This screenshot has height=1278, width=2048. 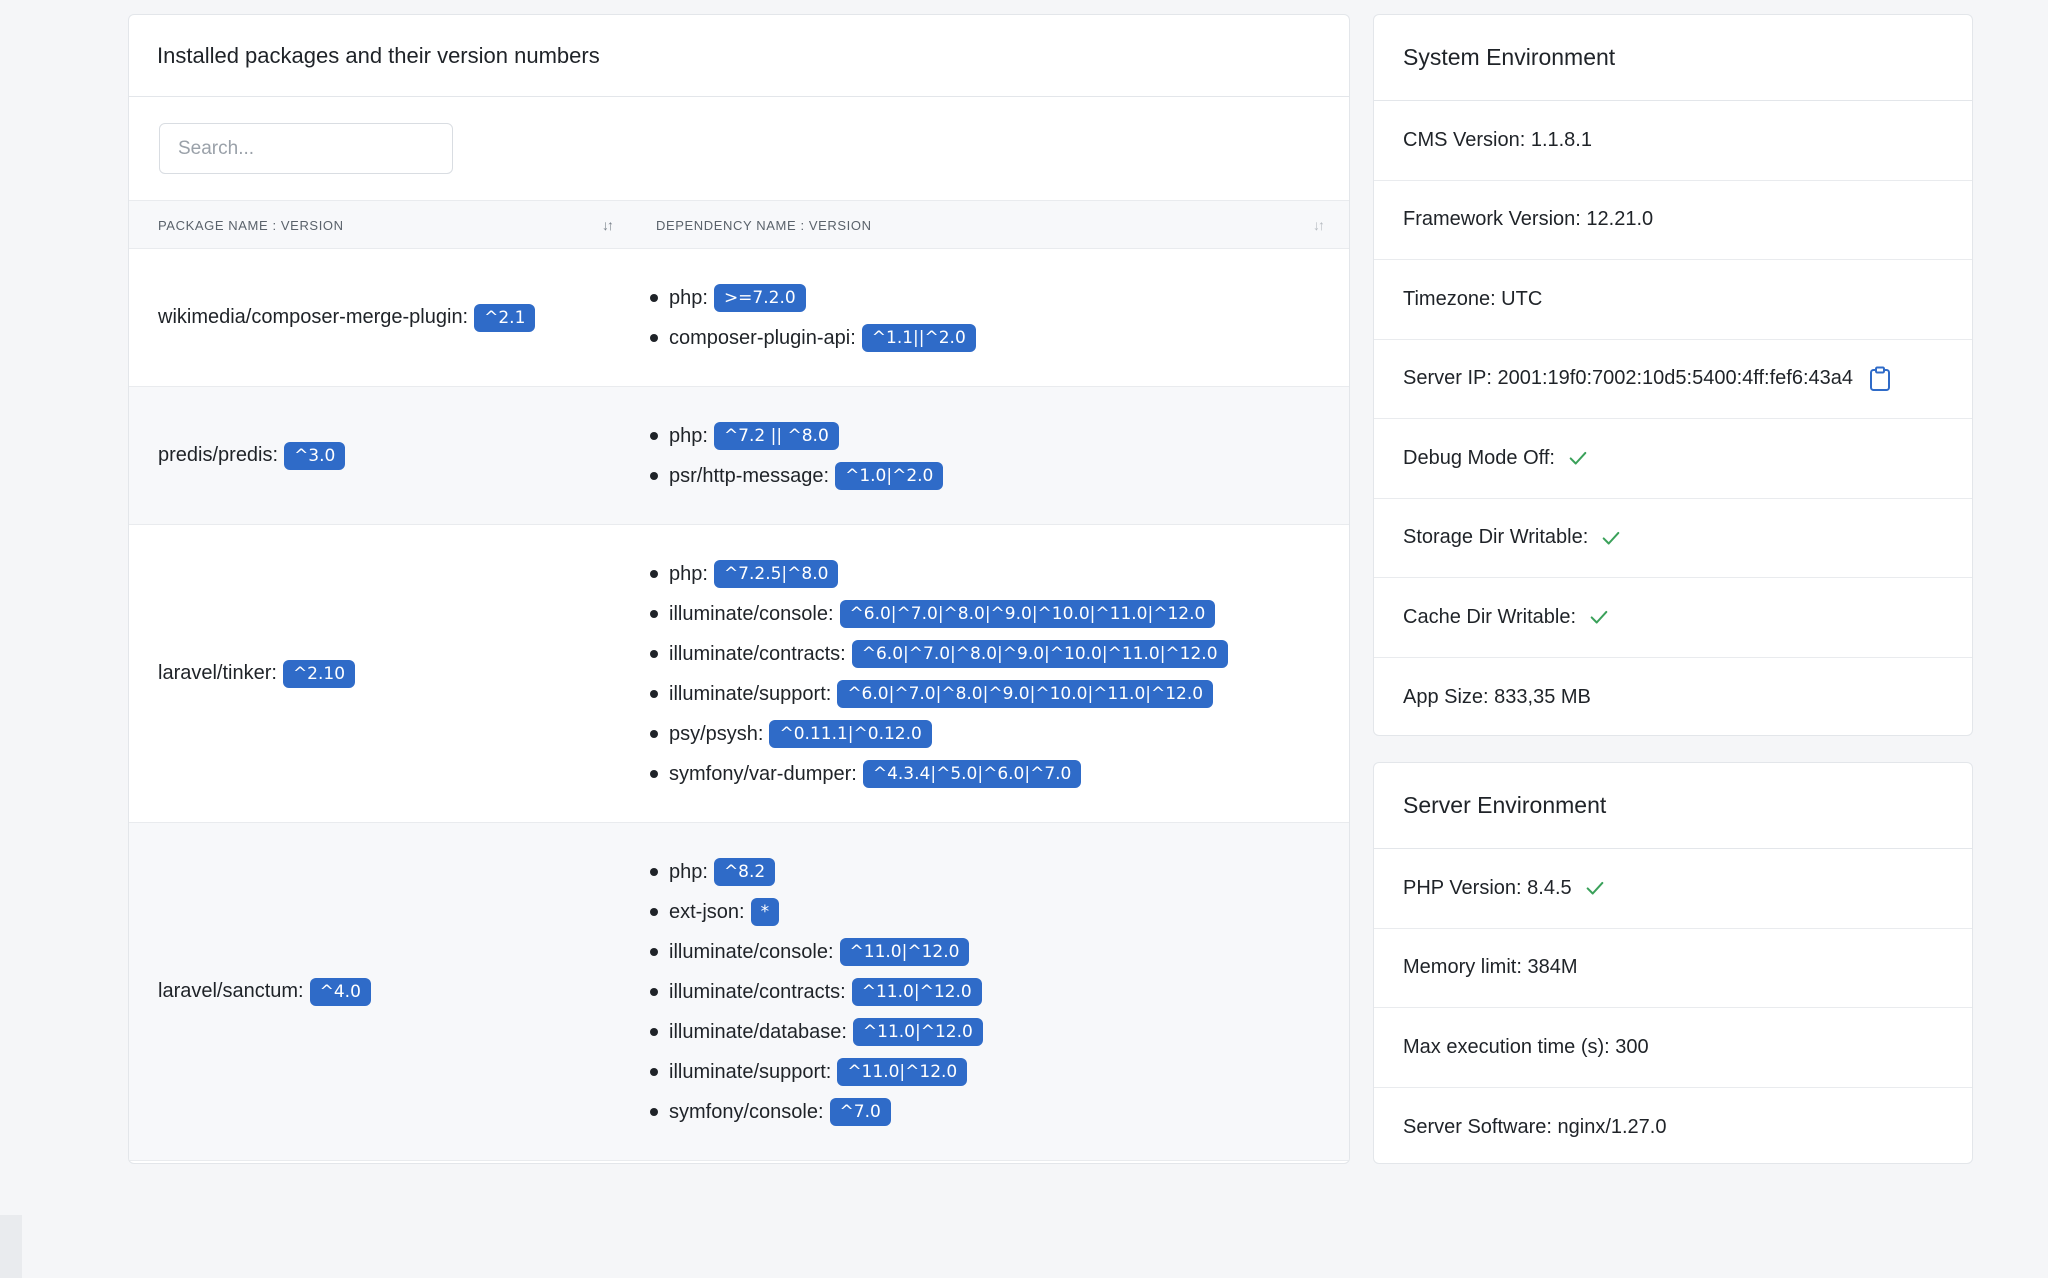 I want to click on dependency-version-badge: *, so click(x=765, y=912).